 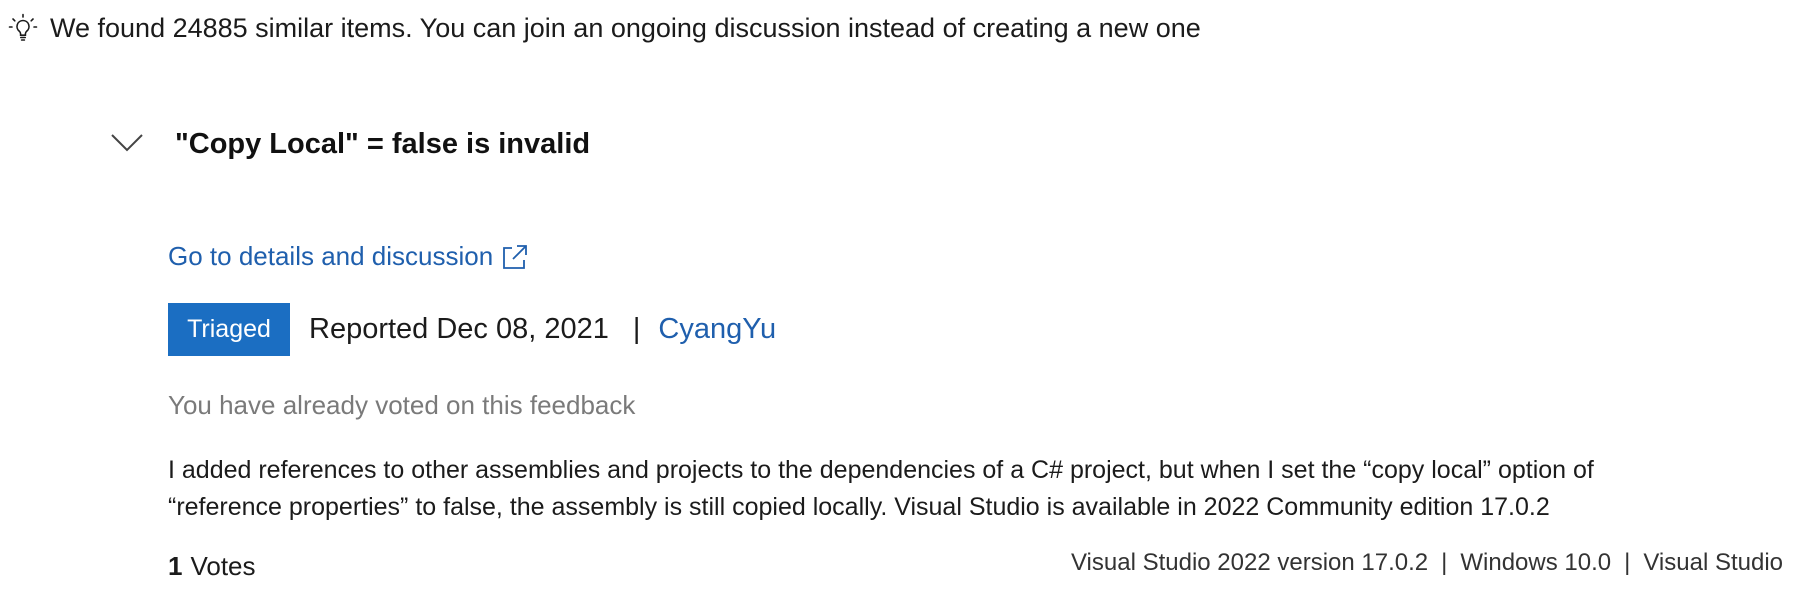 I want to click on tag-product: Visual Studio, so click(x=1713, y=562).